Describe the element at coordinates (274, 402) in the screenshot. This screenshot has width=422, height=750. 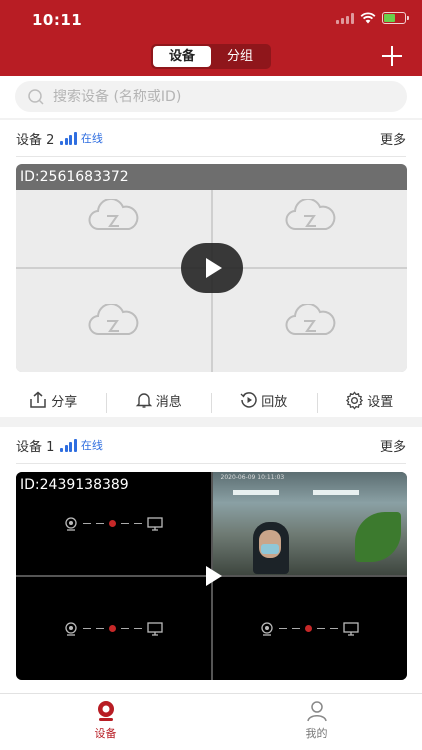
I see `playback-label: 回放` at that location.